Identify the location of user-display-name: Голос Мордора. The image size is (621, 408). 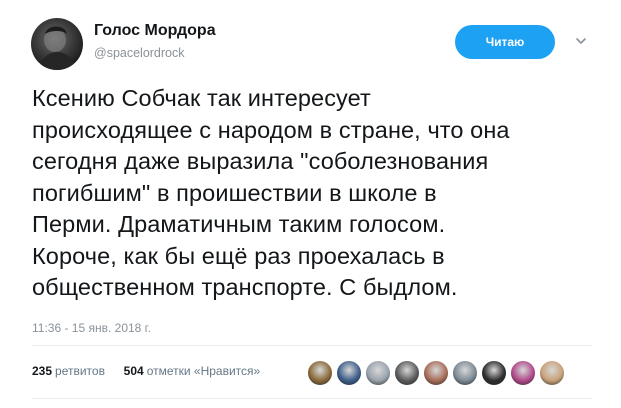
(155, 31).